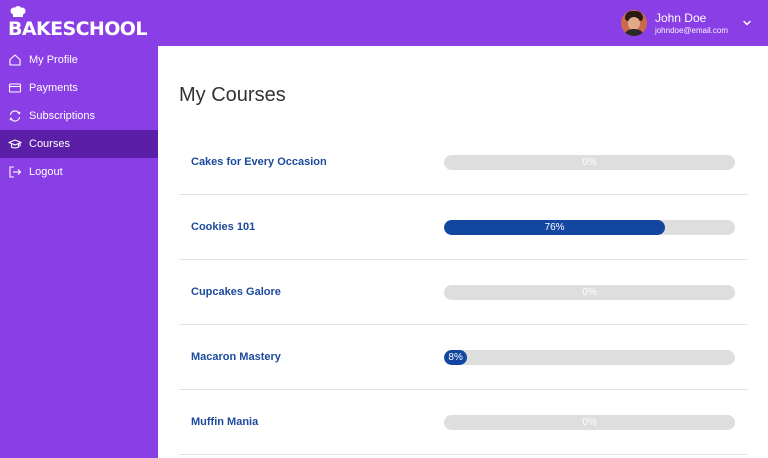 The image size is (768, 458). I want to click on credit-card-icon, so click(15, 88).